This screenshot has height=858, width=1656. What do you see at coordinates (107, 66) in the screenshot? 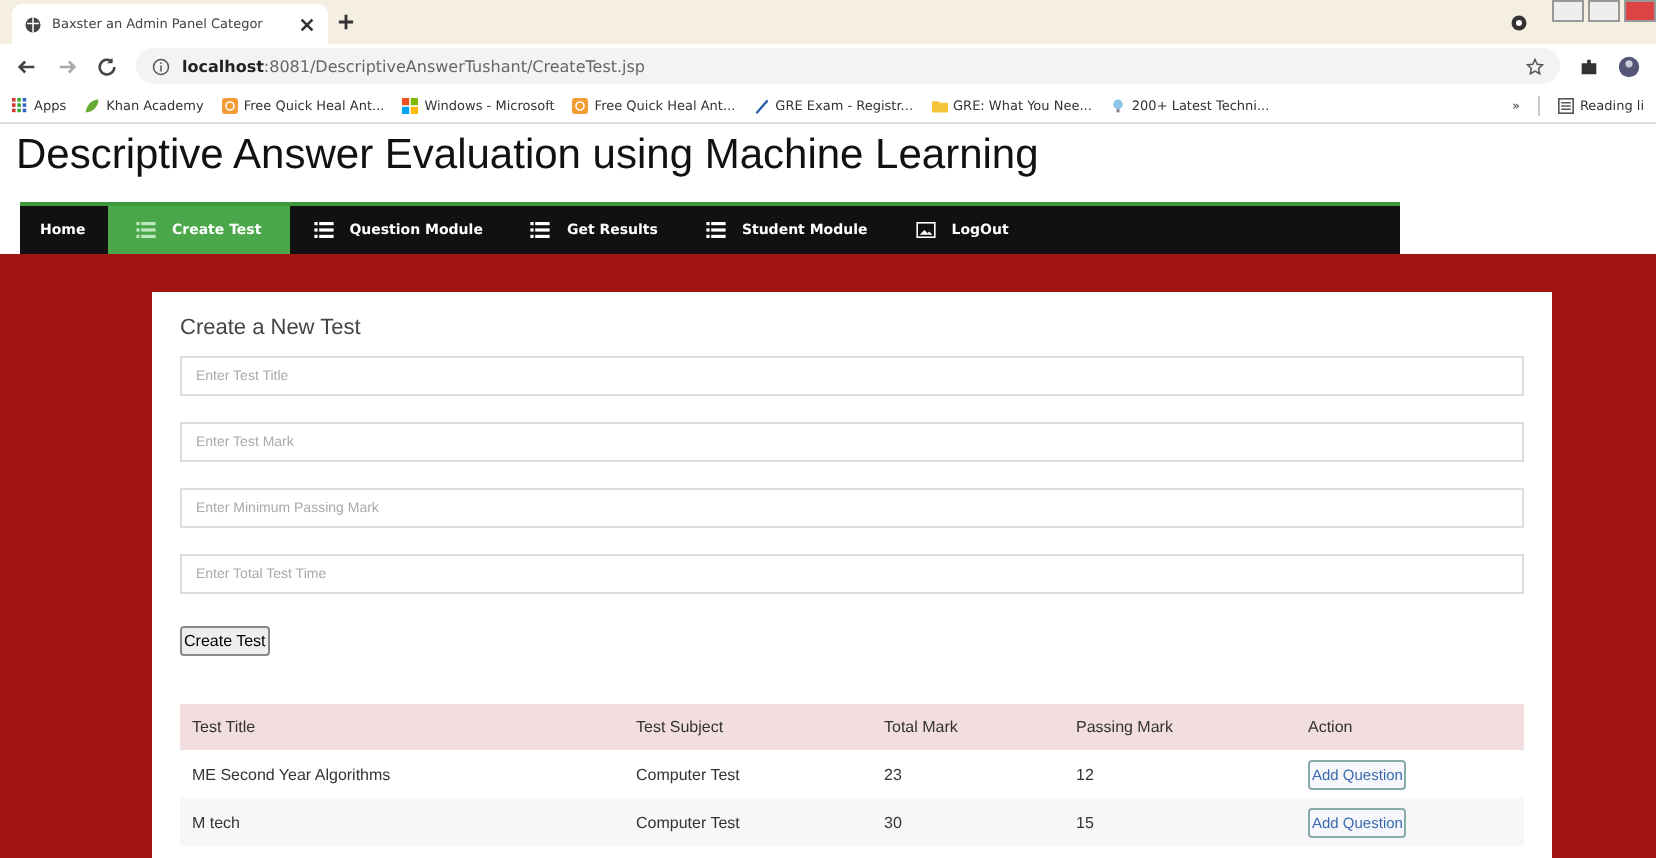
I see `reload-icon` at bounding box center [107, 66].